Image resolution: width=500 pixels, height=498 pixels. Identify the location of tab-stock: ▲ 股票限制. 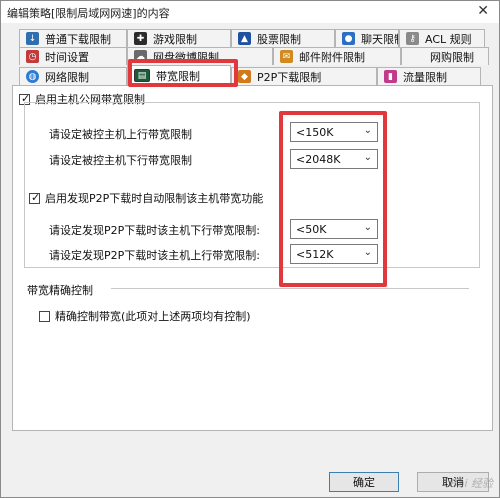
(283, 38).